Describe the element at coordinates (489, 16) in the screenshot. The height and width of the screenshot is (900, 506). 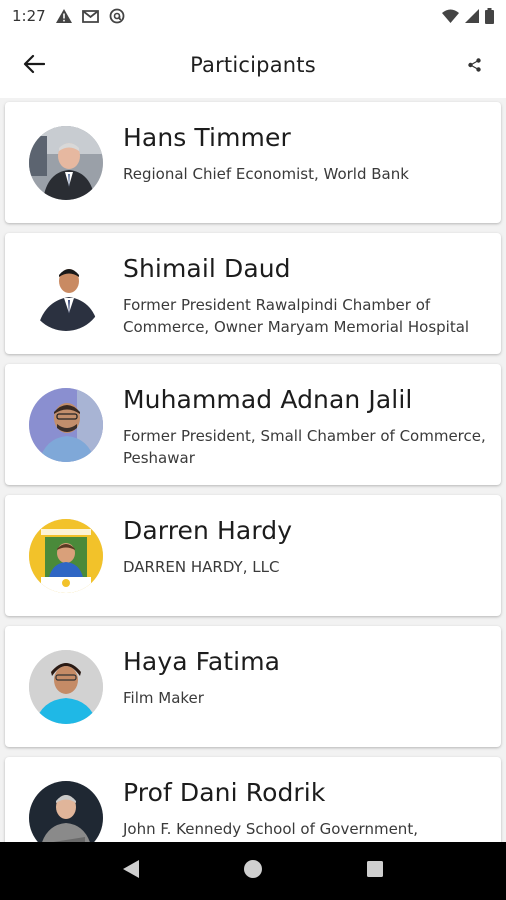
I see `battery-icon` at that location.